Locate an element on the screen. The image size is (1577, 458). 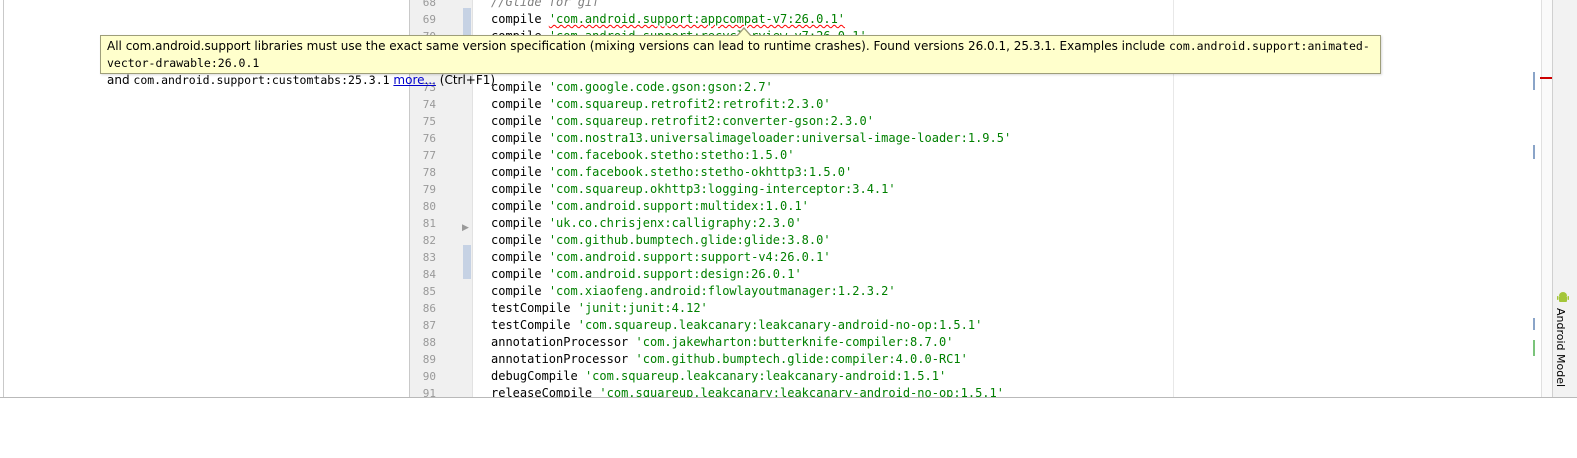
code-string: 'uk.co.chrisjenx:calligraphy:2.3.0' is located at coordinates (675, 223).